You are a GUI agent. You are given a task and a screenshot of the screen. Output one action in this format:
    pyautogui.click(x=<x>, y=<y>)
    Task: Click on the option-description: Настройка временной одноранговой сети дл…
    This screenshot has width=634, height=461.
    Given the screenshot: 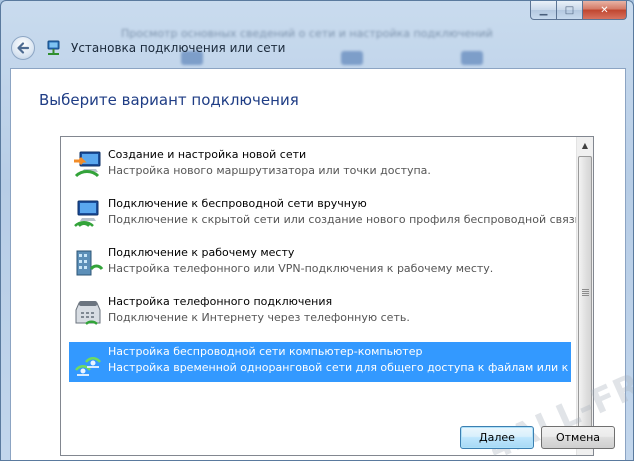 What is the action you would take?
    pyautogui.click(x=339, y=367)
    